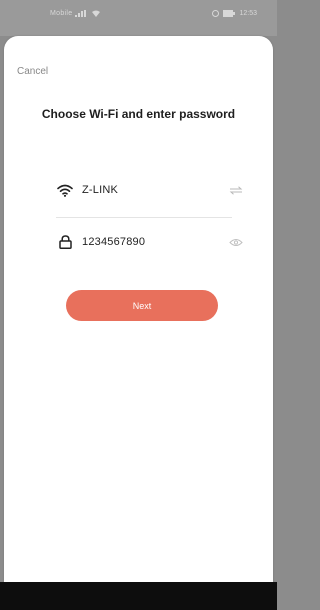 The image size is (320, 610). I want to click on cancel-button: Cancel, so click(32, 71).